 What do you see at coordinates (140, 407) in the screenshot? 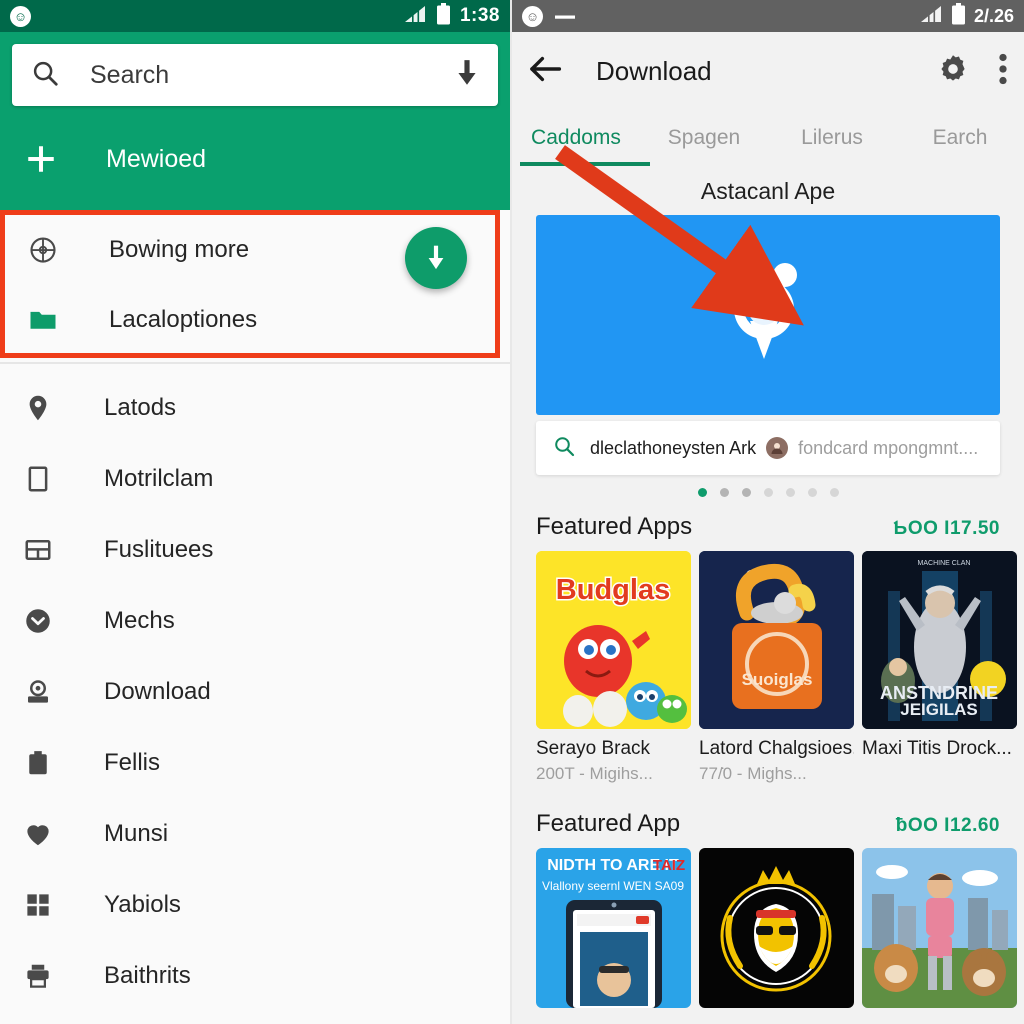
I see `sidebar-item-latods-label: Latods` at bounding box center [140, 407].